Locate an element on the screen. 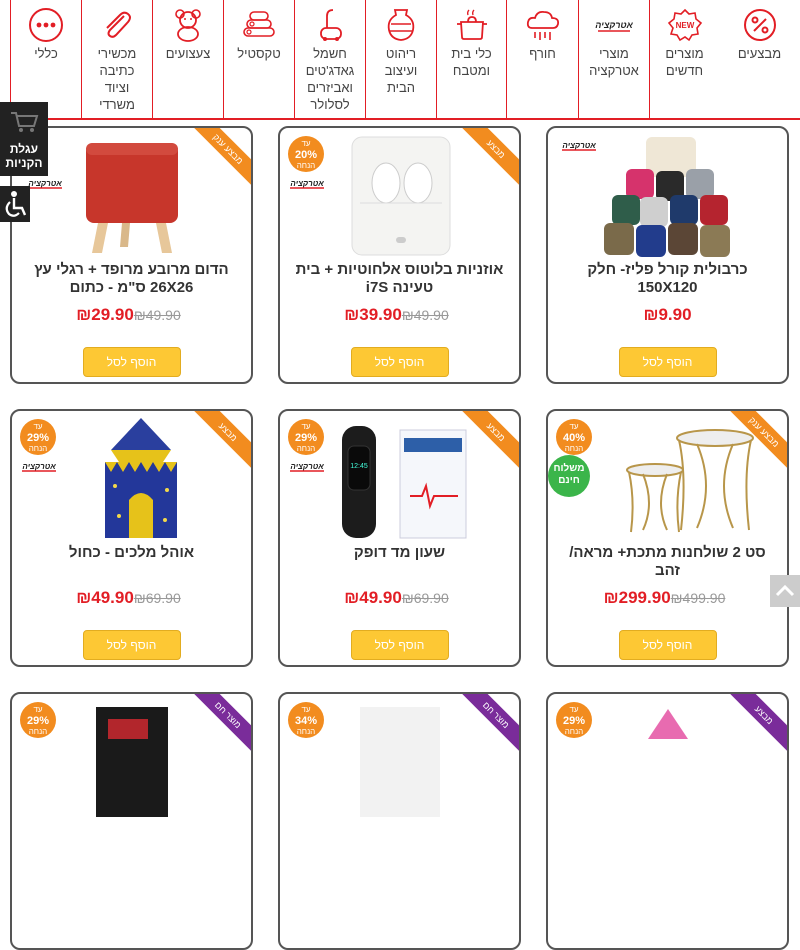  discount-badge: עד 20% הנחה is located at coordinates (306, 154).